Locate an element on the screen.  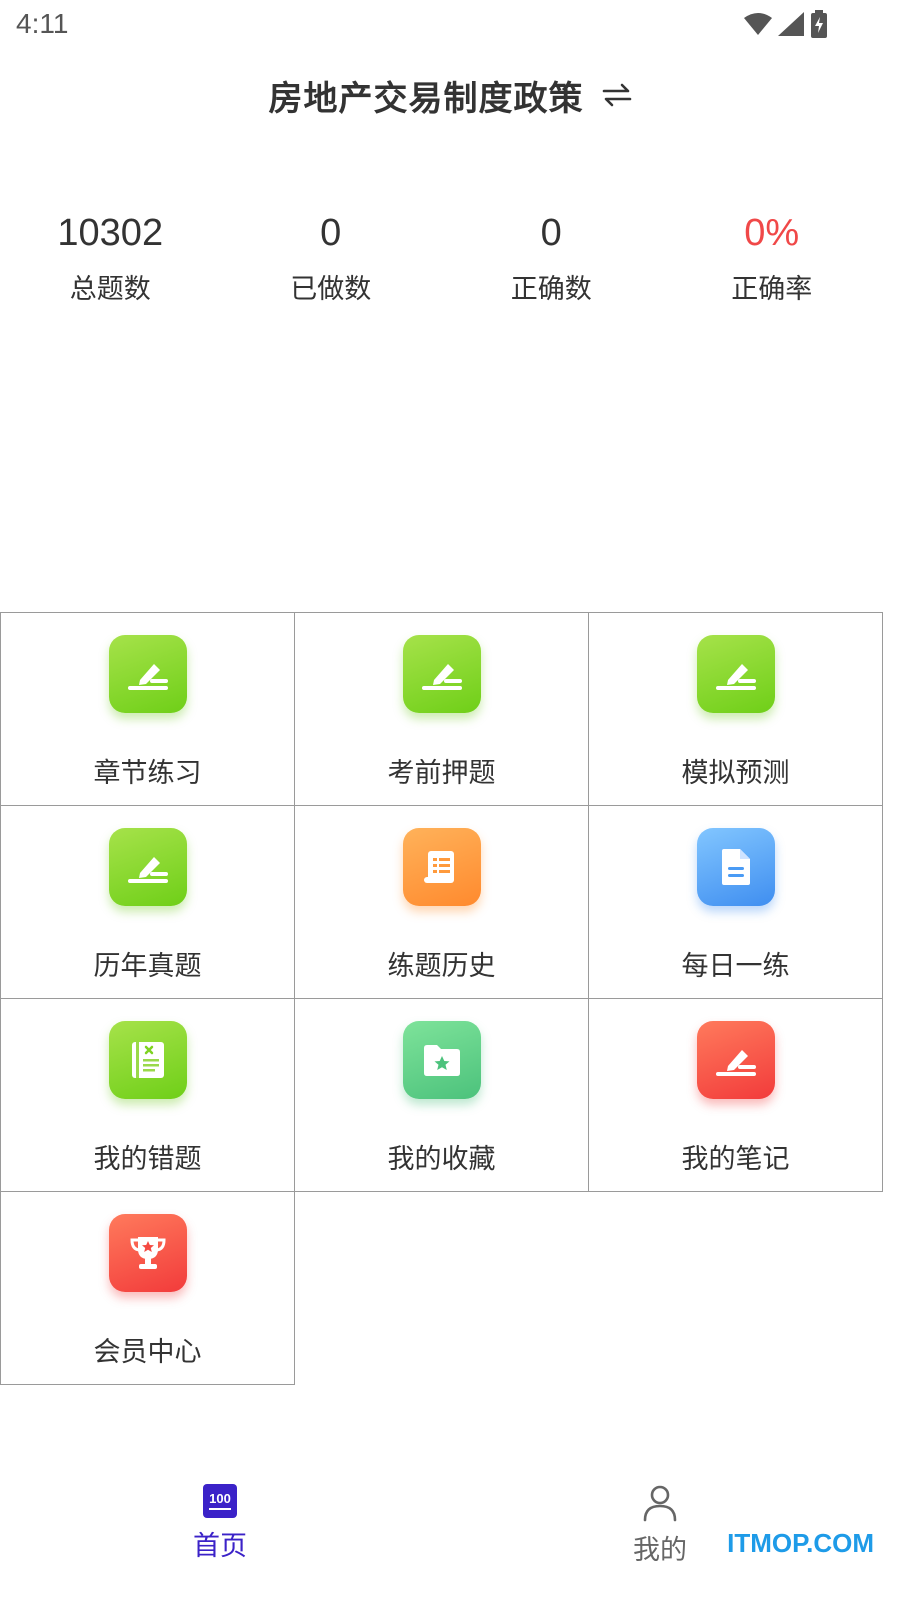
status-icons is located at coordinates (786, 24).